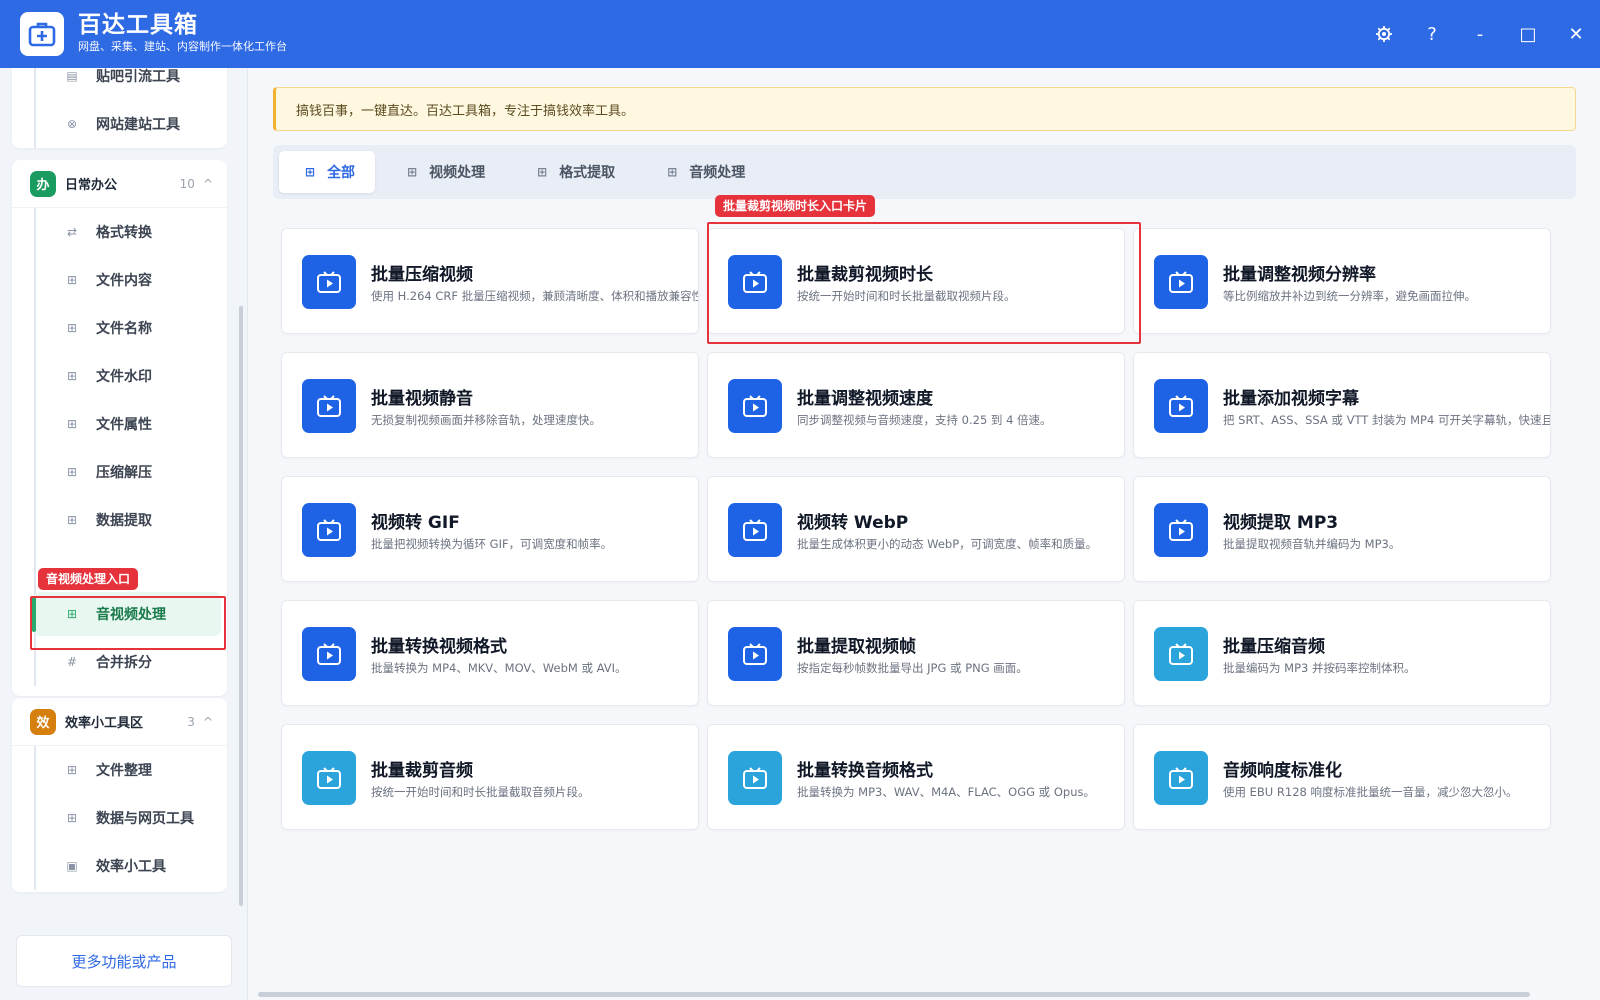  I want to click on sidebar-group-partial: ▤ 贴吧引流工具 ⊗ 网站建站工具, so click(119, 108).